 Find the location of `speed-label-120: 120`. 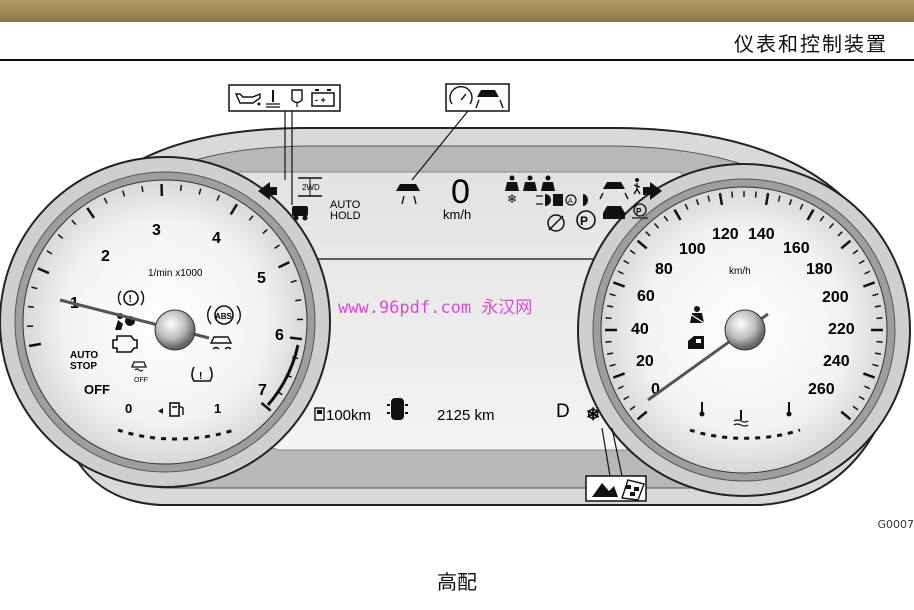

speed-label-120: 120 is located at coordinates (725, 234).